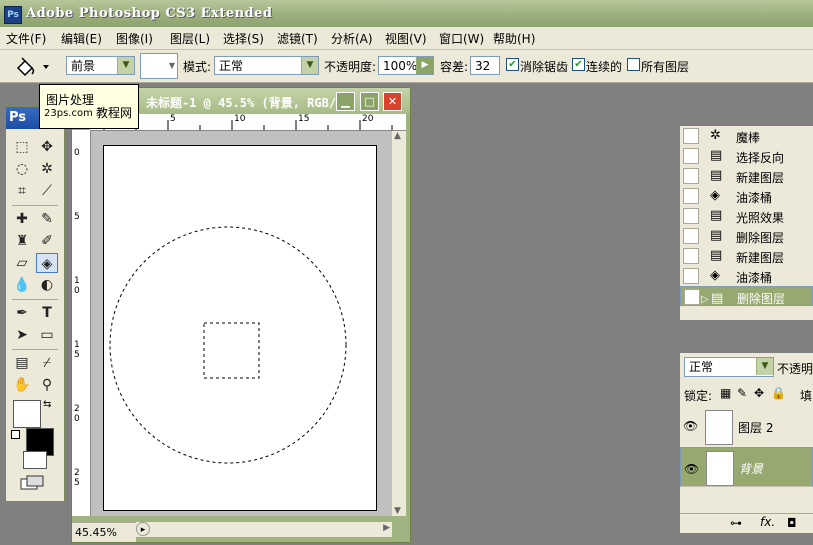  What do you see at coordinates (746, 296) in the screenshot?
I see `history-item-selected: ▷ ▤ 删除图层` at bounding box center [746, 296].